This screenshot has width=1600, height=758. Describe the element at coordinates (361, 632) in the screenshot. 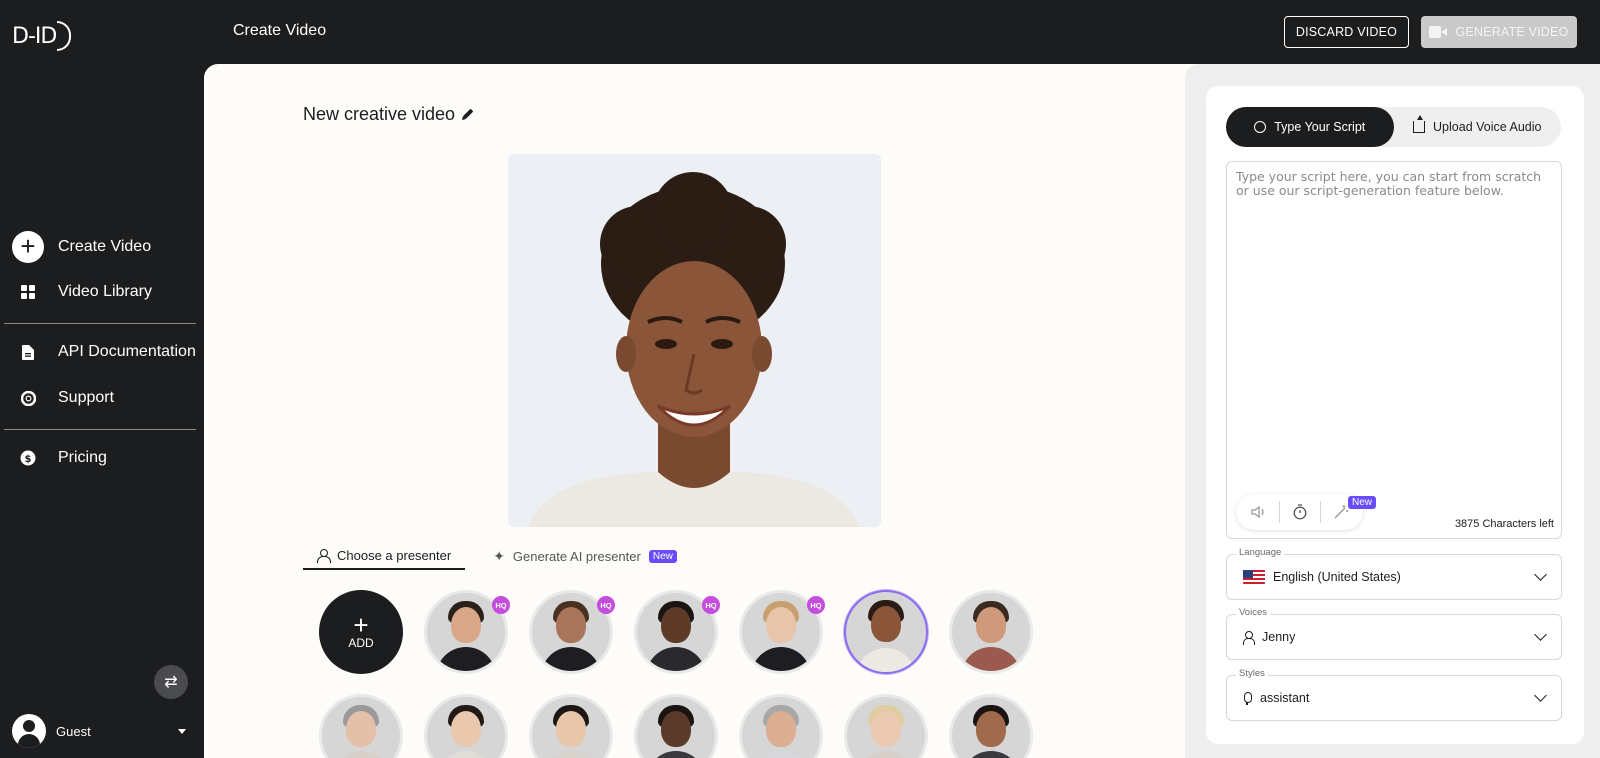

I see `add-presenter-button: + ADD` at that location.